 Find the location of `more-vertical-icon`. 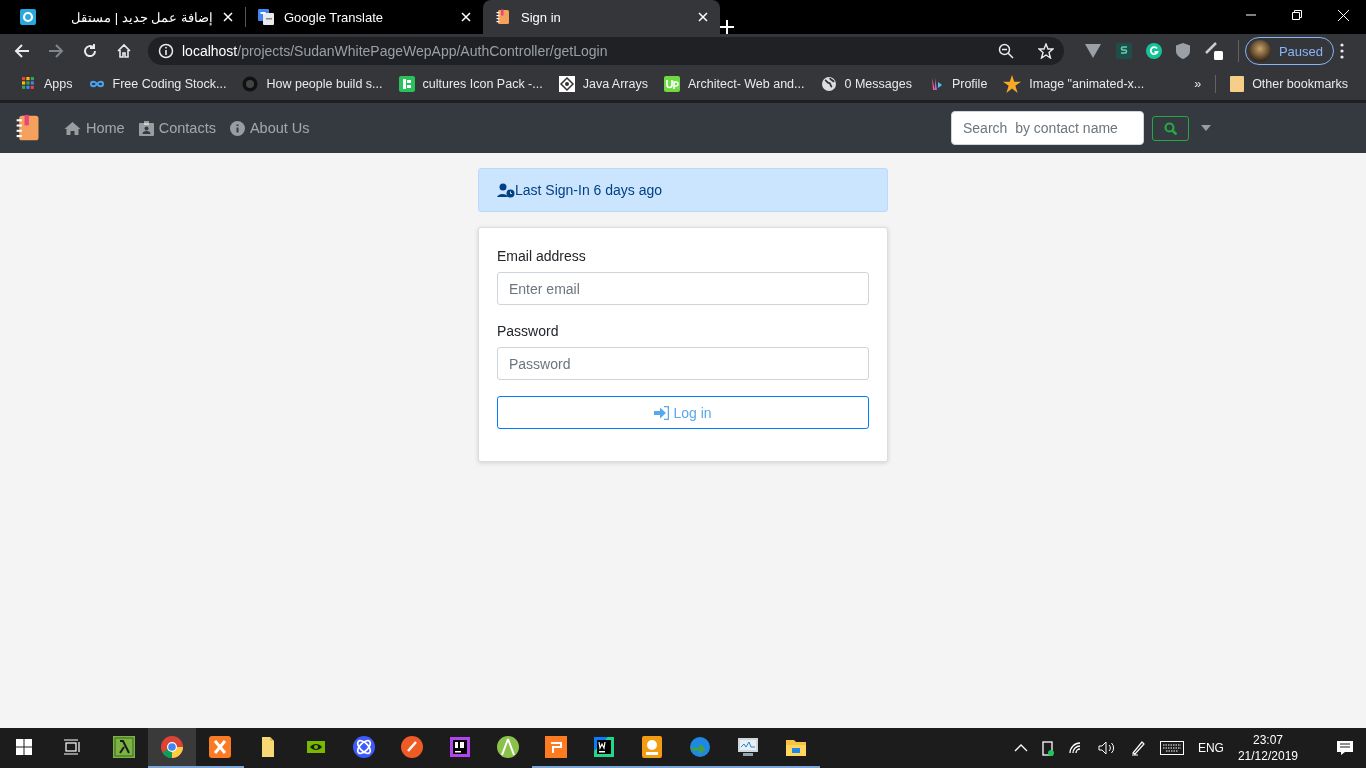

more-vertical-icon is located at coordinates (1342, 51).